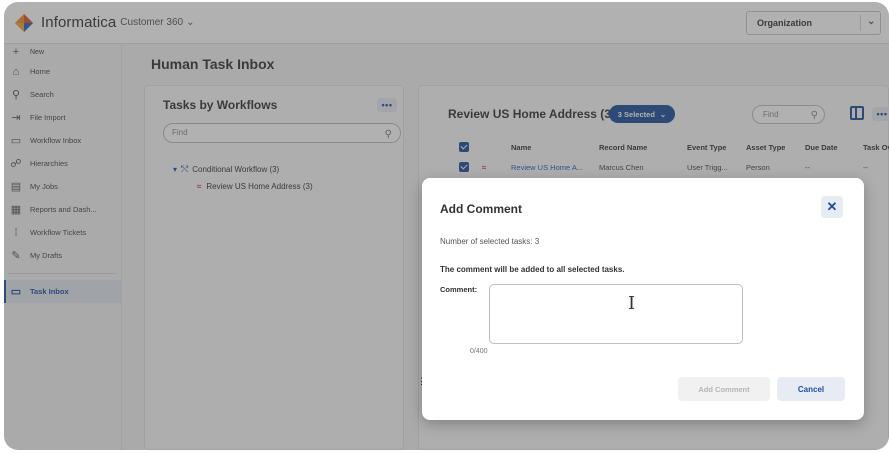 The width and height of the screenshot is (889, 453). What do you see at coordinates (724, 389) in the screenshot?
I see `add-comment-button: Add Comment` at bounding box center [724, 389].